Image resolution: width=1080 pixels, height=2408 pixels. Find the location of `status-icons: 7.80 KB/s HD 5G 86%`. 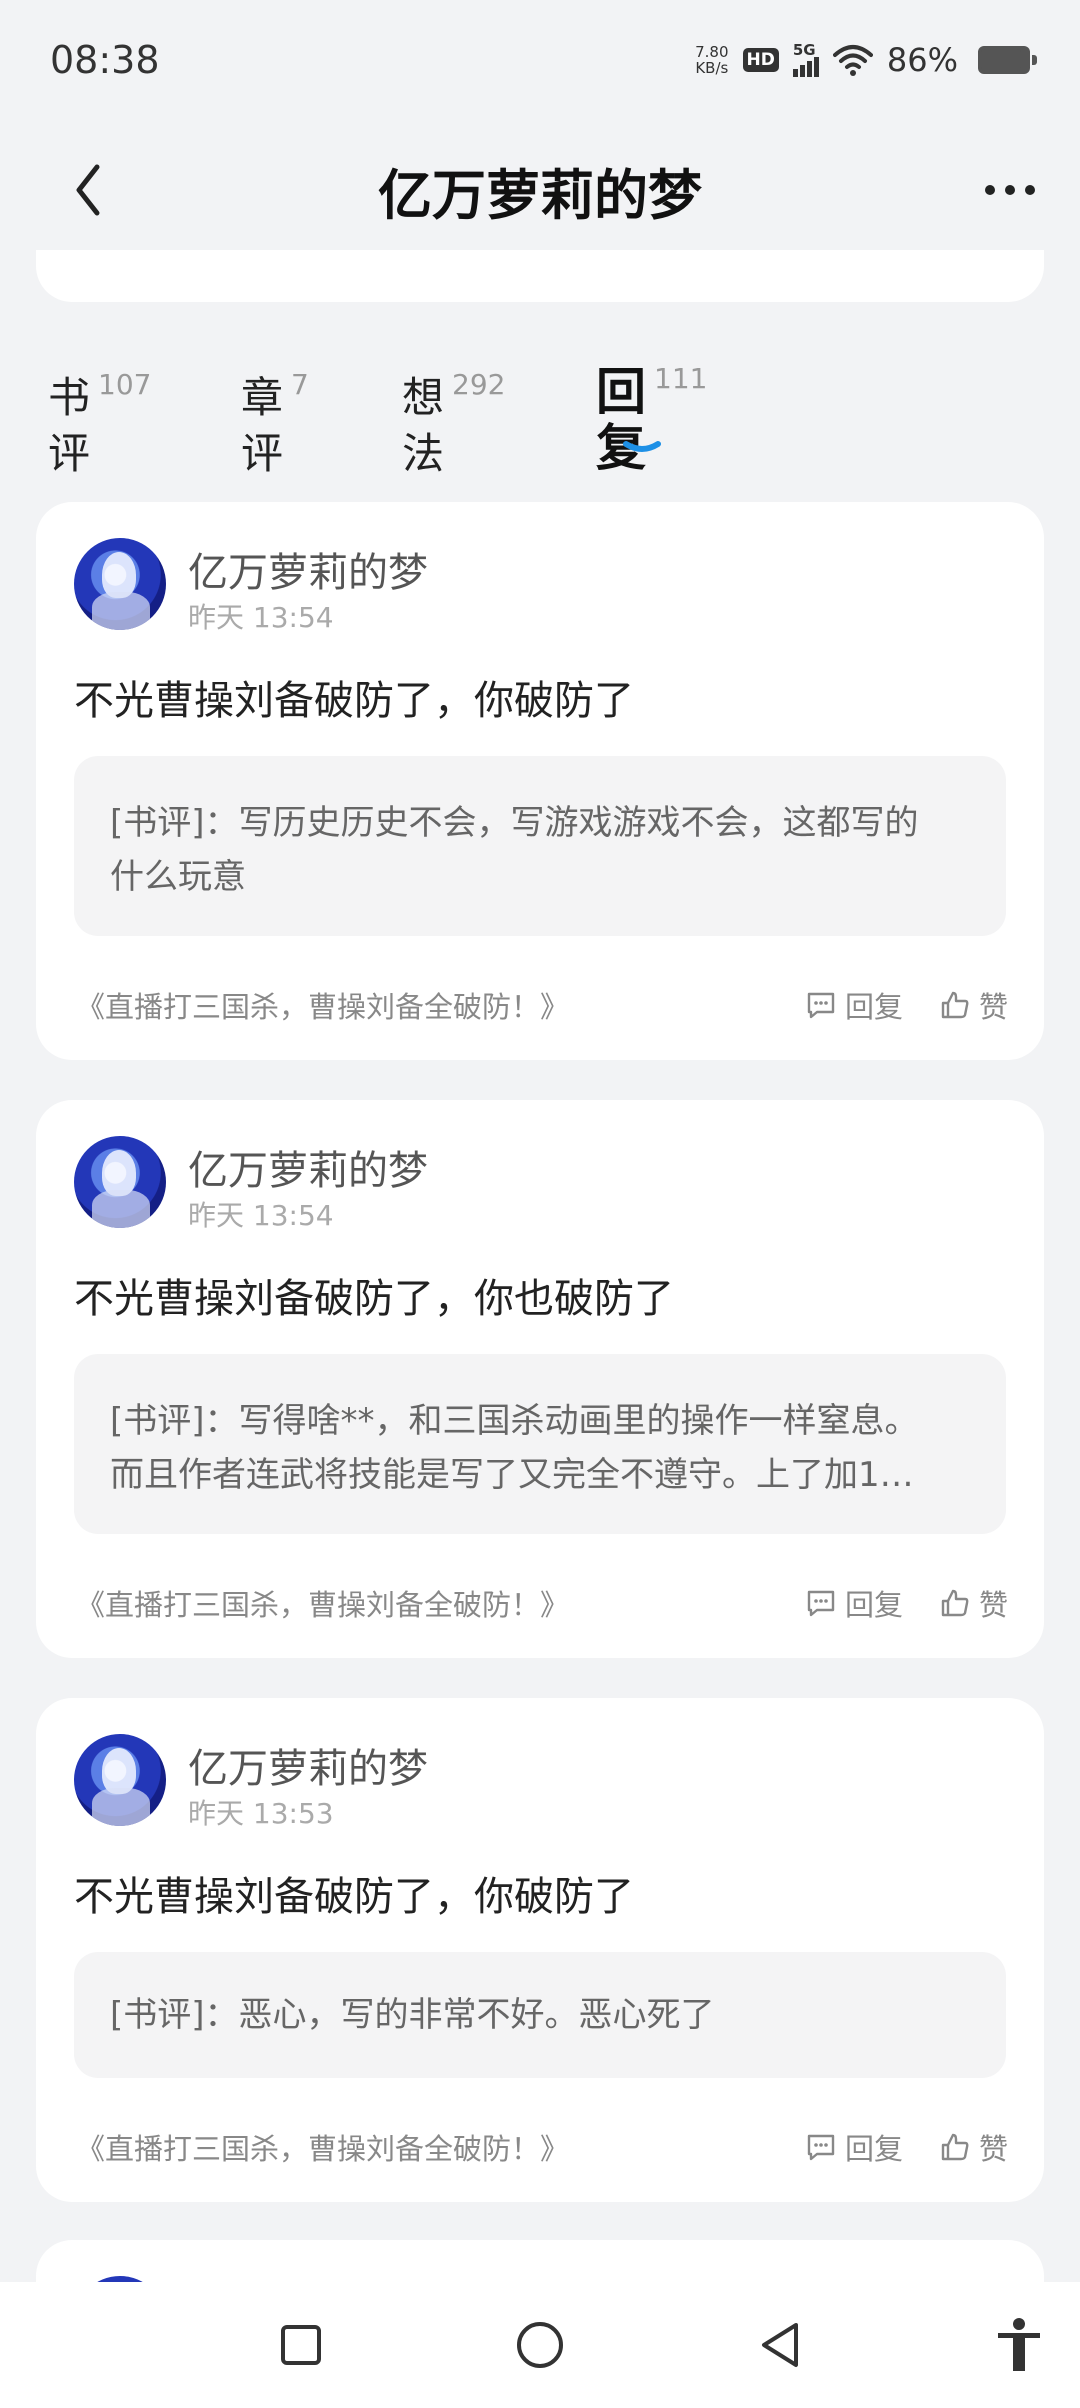

status-icons: 7.80 KB/s HD 5G 86% is located at coordinates (866, 60).